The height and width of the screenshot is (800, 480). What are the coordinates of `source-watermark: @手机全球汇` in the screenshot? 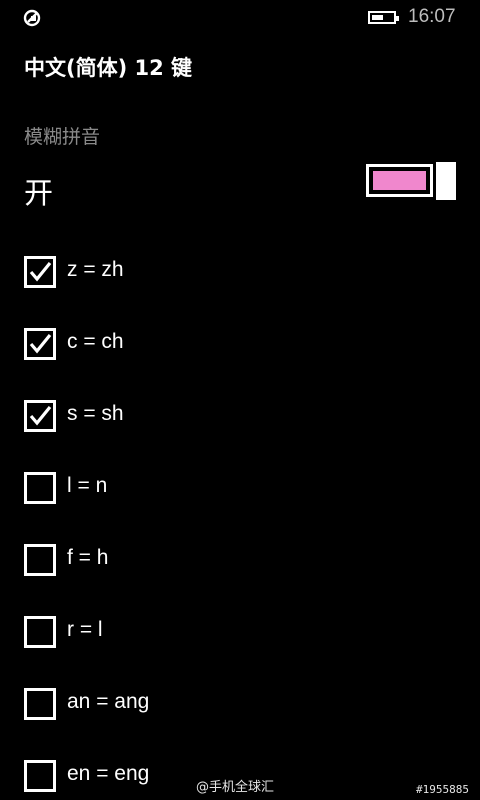 It's located at (235, 787).